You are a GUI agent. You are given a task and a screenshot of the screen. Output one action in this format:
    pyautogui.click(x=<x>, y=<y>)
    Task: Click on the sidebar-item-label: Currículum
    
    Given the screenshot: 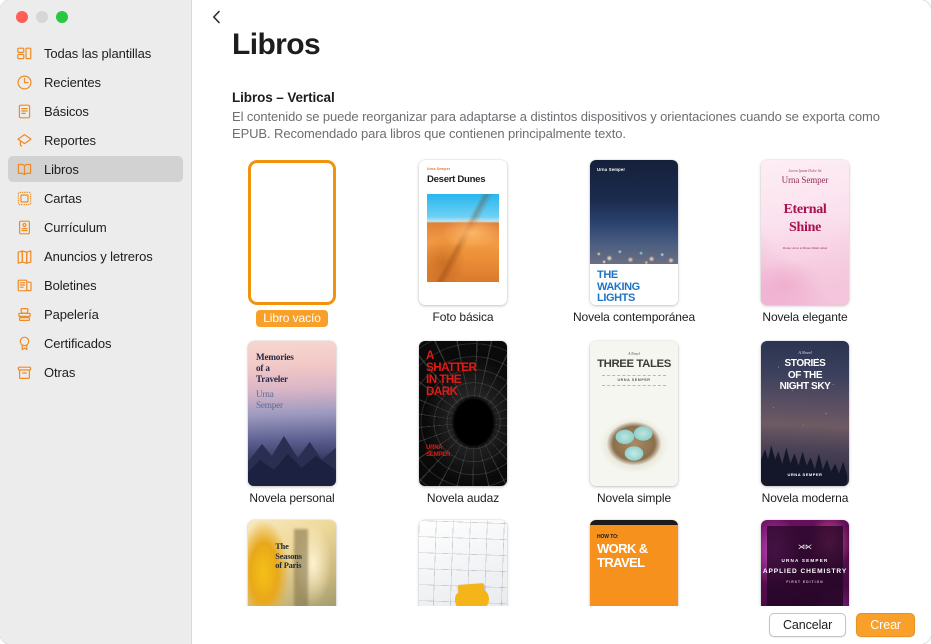 What is the action you would take?
    pyautogui.click(x=75, y=227)
    